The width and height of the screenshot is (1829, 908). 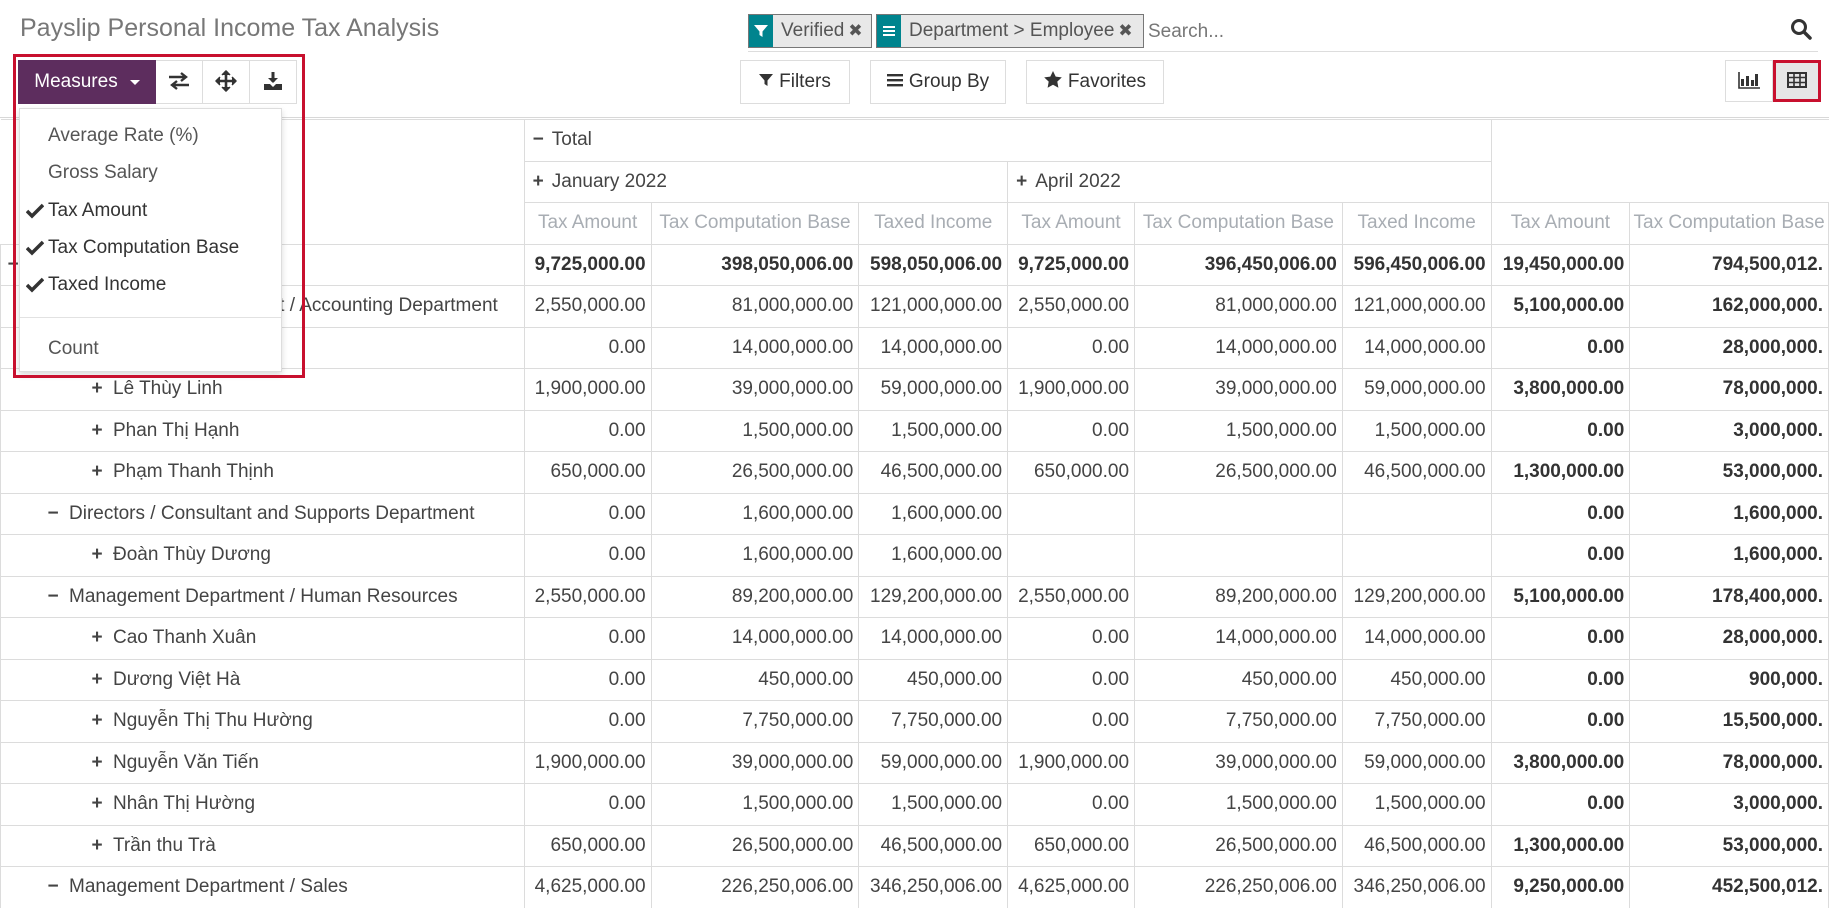 What do you see at coordinates (1729, 679) in the screenshot?
I see `pivot-cell: 900,000.` at bounding box center [1729, 679].